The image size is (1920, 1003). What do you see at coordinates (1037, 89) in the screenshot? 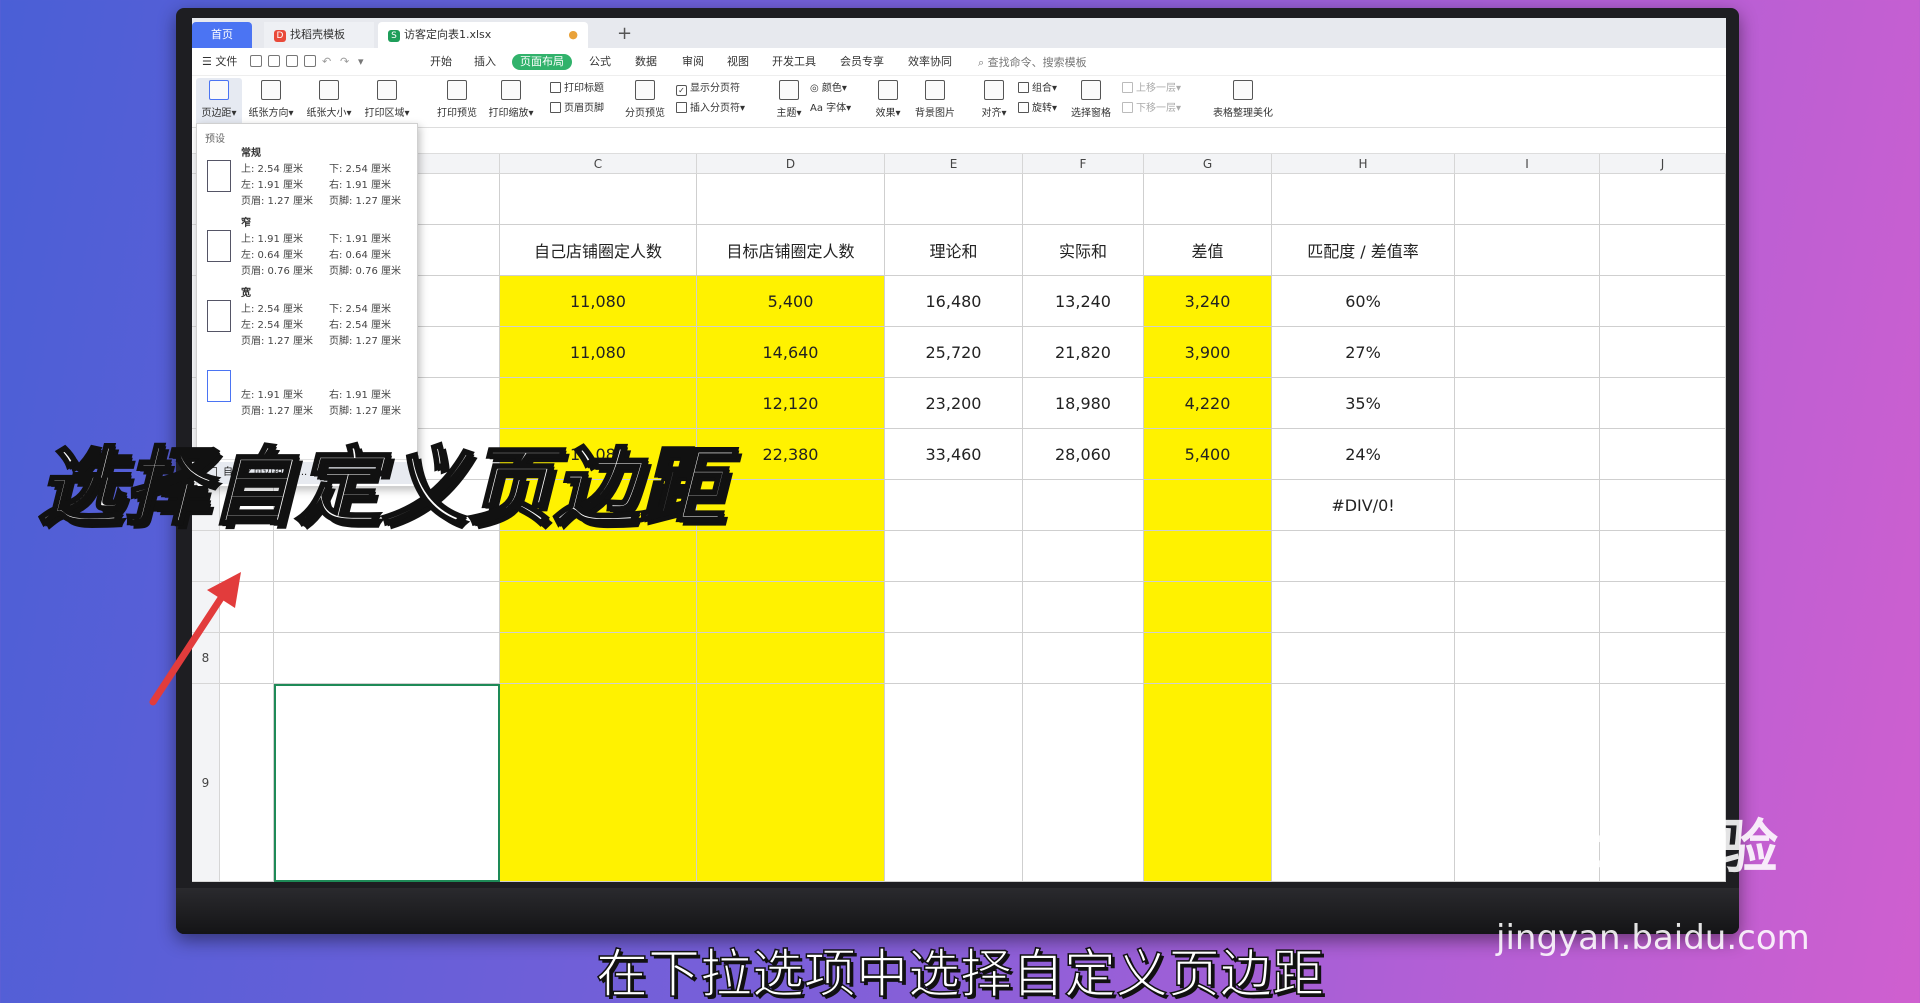
I see `group-button: 组合▾` at bounding box center [1037, 89].